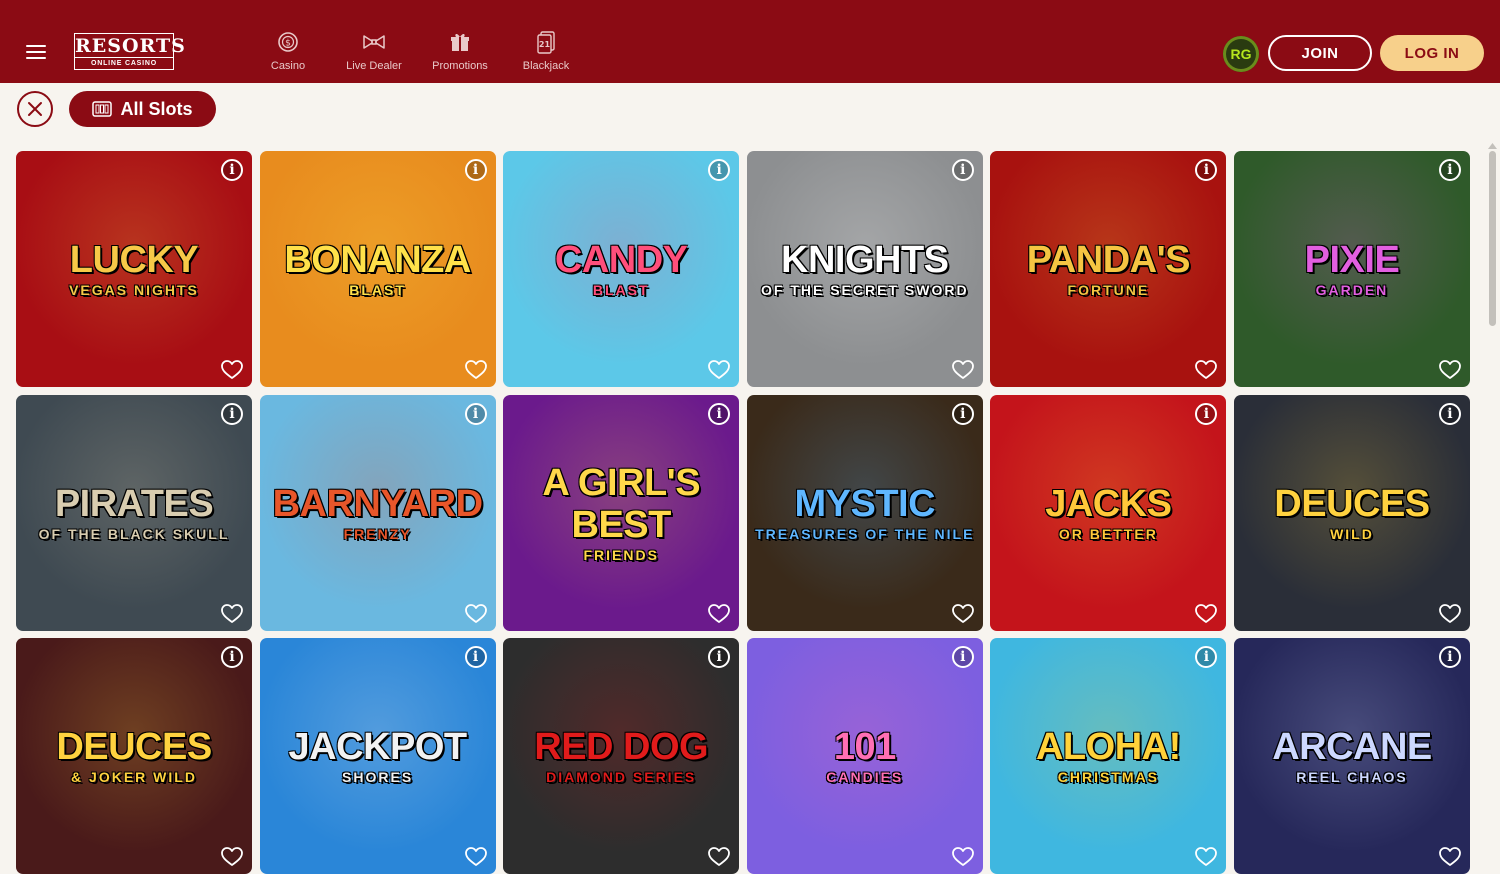 This screenshot has width=1500, height=874. I want to click on game-title-sub: DIAMOND SERIES, so click(621, 777).